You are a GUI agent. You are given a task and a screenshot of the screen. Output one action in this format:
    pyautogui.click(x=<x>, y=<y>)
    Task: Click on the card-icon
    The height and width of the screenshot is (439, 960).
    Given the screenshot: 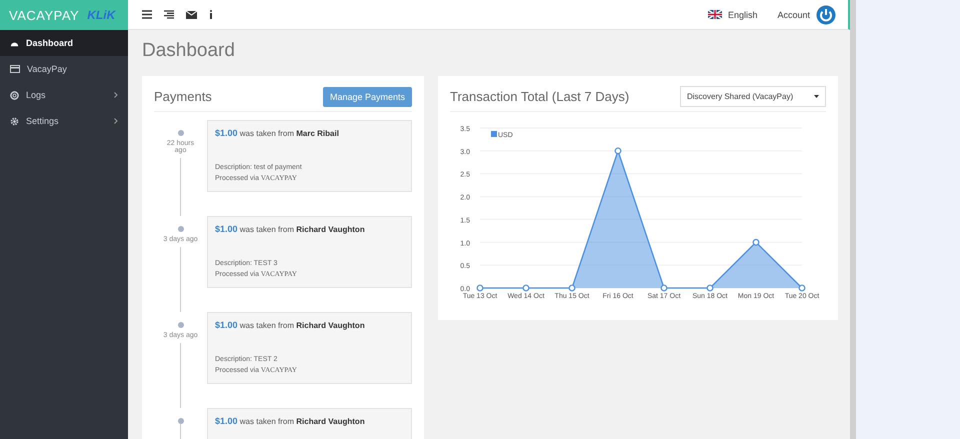 What is the action you would take?
    pyautogui.click(x=15, y=69)
    